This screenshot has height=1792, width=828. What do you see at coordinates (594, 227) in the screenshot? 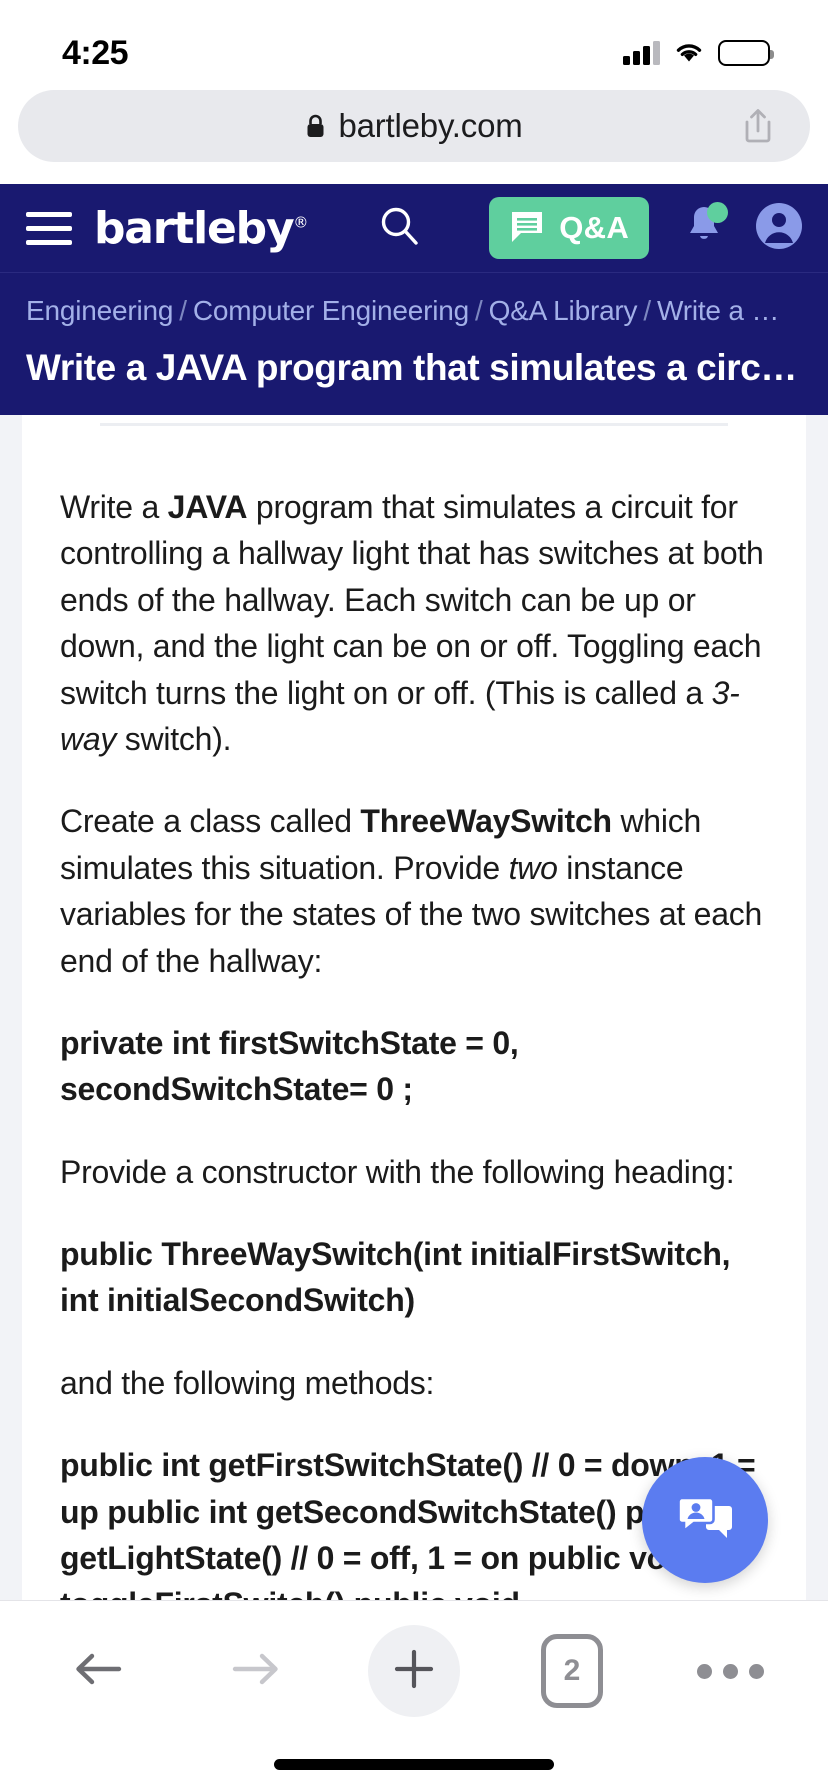
I see `qa-button-label: Q&A` at bounding box center [594, 227].